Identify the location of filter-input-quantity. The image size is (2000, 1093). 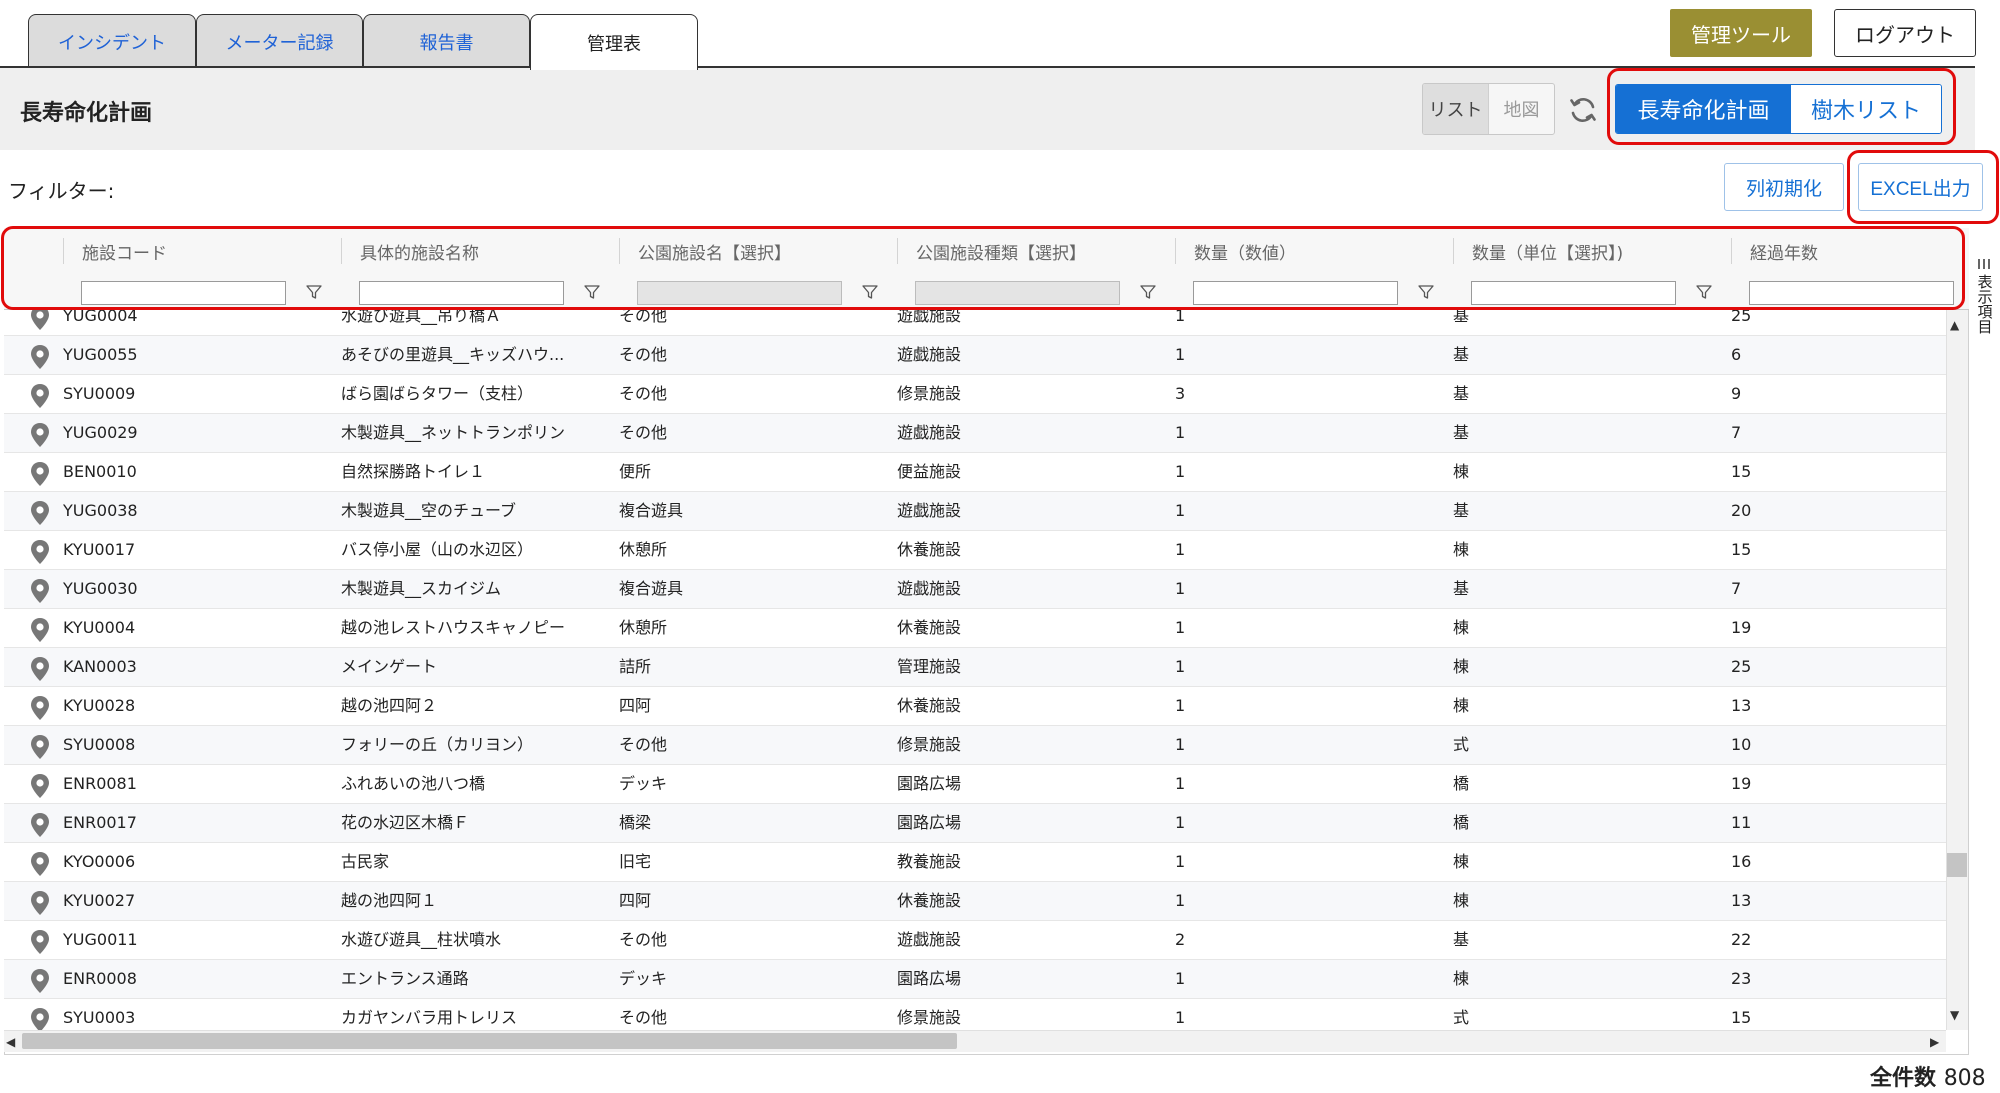
(1295, 293).